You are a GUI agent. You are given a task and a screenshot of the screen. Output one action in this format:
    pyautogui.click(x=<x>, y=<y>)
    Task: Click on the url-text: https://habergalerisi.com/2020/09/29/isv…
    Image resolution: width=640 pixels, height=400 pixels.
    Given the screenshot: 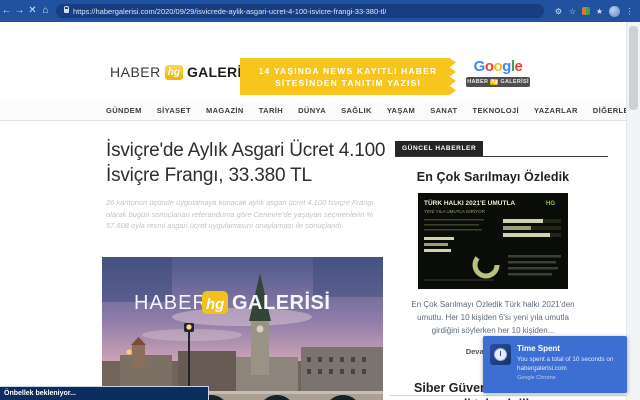 What is the action you would take?
    pyautogui.click(x=230, y=11)
    